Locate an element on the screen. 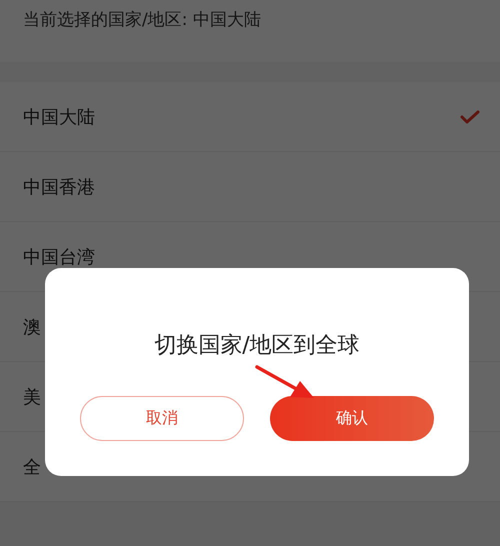 This screenshot has width=500, height=546. confirm-button: 确认 is located at coordinates (352, 418).